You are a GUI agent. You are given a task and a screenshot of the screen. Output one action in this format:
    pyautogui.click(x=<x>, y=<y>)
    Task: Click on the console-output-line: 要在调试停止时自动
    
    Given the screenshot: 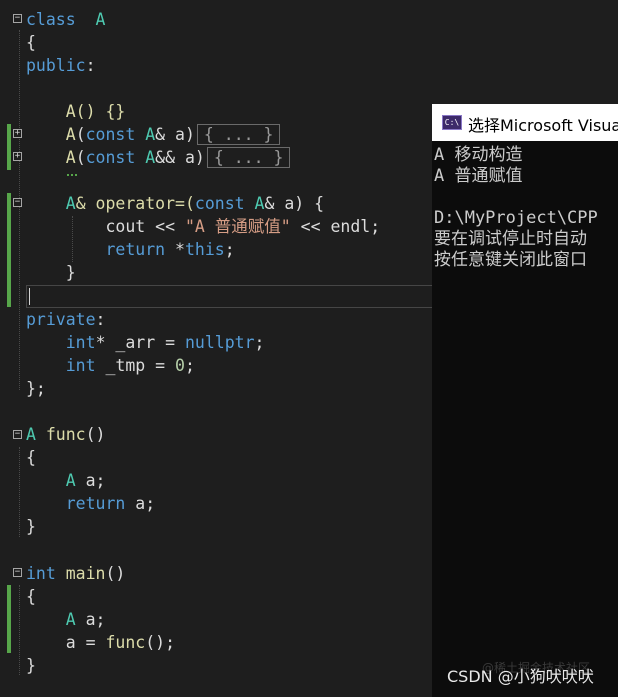 What is the action you would take?
    pyautogui.click(x=510, y=239)
    